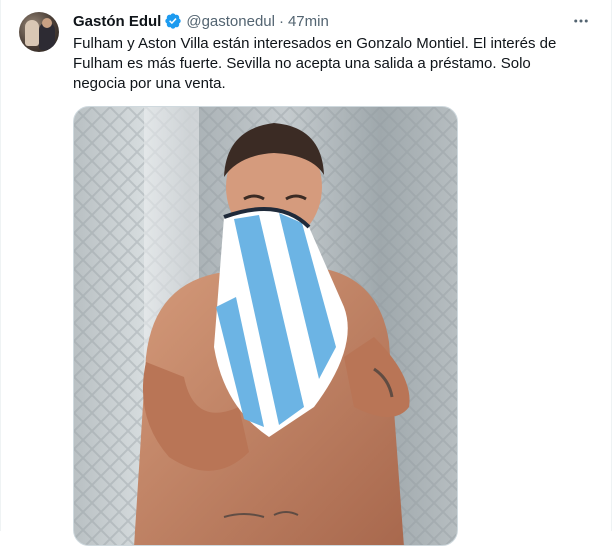 Image resolution: width=612 pixels, height=546 pixels. What do you see at coordinates (117, 21) in the screenshot?
I see `author-name: Gastón Edul` at bounding box center [117, 21].